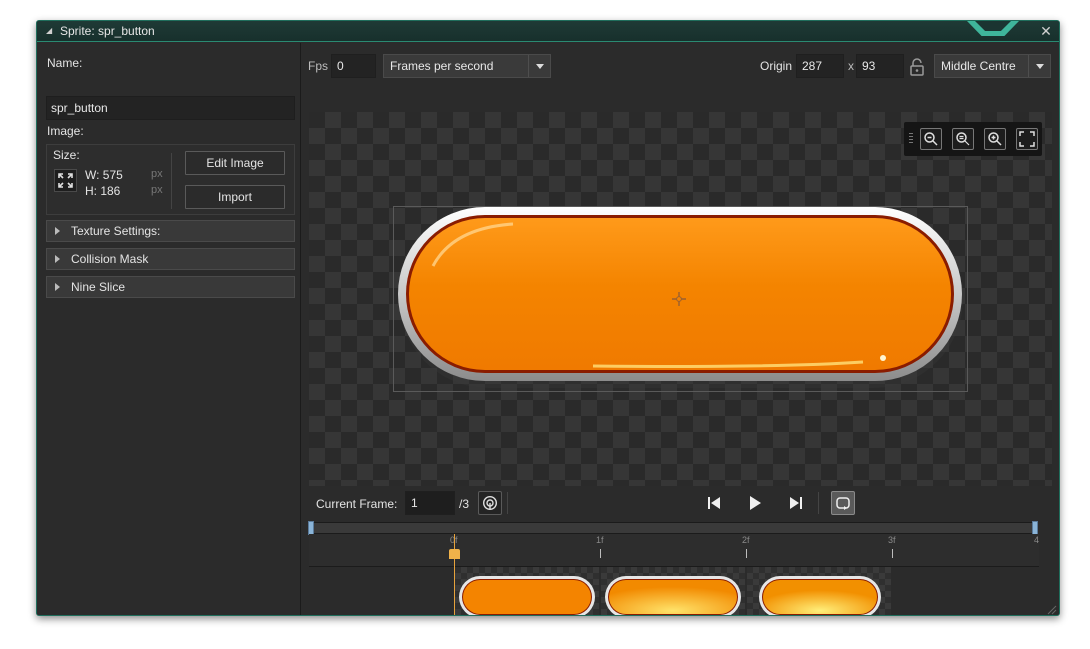 This screenshot has height=649, width=1090. Describe the element at coordinates (1046, 31) in the screenshot. I see `close-icon: ✕` at that location.